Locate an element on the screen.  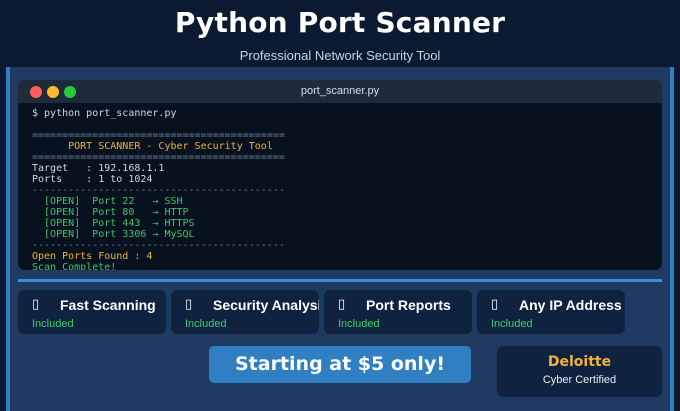
terminal-target: Target : 192.168.1.1 is located at coordinates (98, 168).